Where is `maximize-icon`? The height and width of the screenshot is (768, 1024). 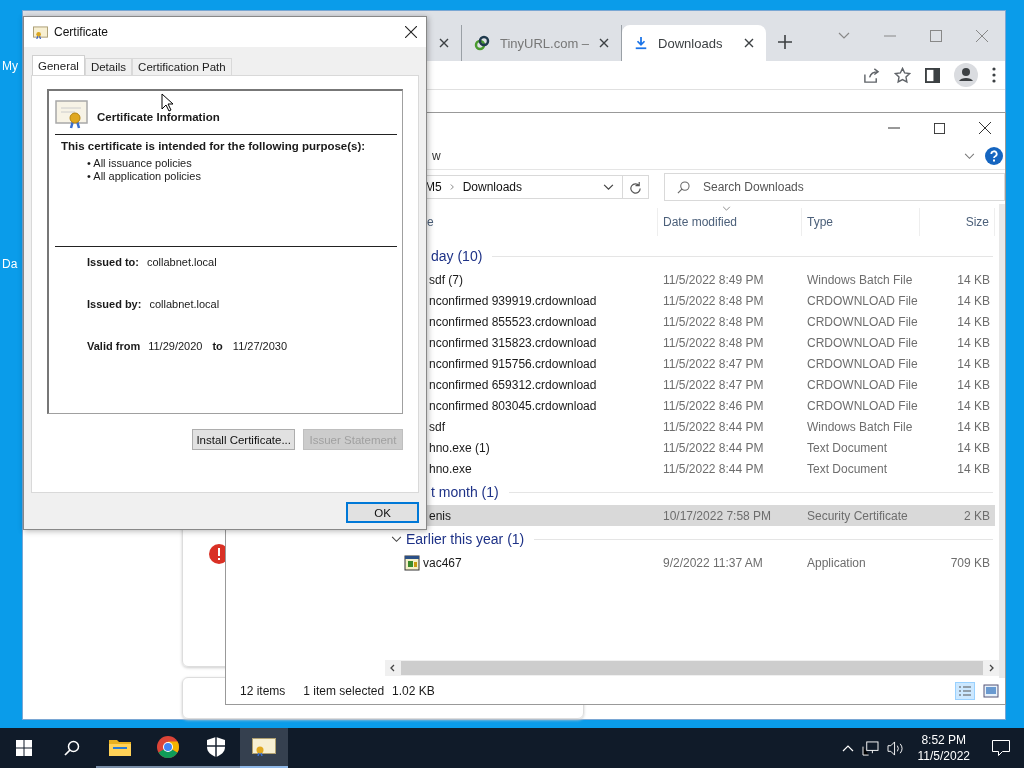
maximize-icon is located at coordinates (939, 128).